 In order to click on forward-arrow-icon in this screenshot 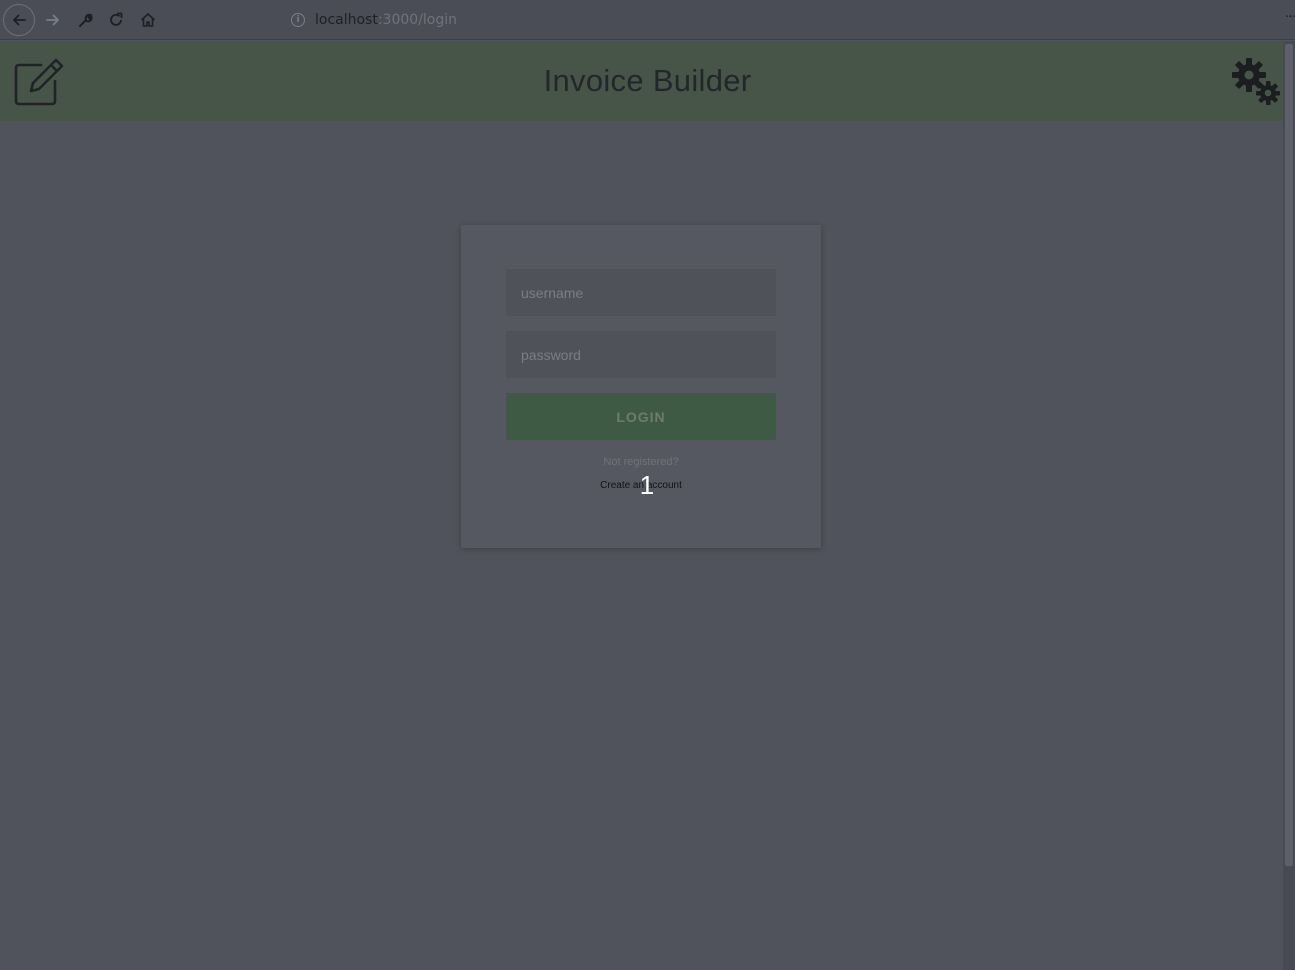, I will do `click(53, 20)`.